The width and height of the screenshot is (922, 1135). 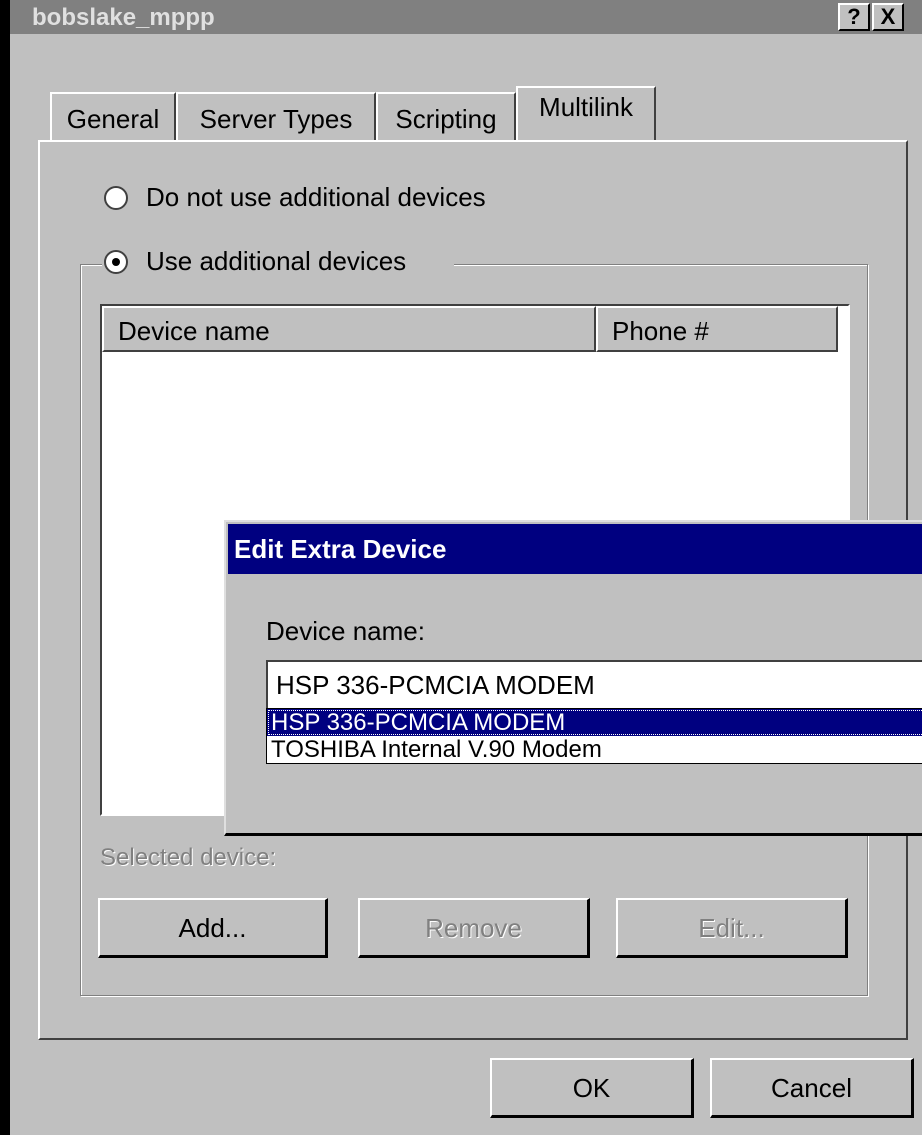 I want to click on radio-no-additional-label: Do not use additional devices, so click(x=316, y=197).